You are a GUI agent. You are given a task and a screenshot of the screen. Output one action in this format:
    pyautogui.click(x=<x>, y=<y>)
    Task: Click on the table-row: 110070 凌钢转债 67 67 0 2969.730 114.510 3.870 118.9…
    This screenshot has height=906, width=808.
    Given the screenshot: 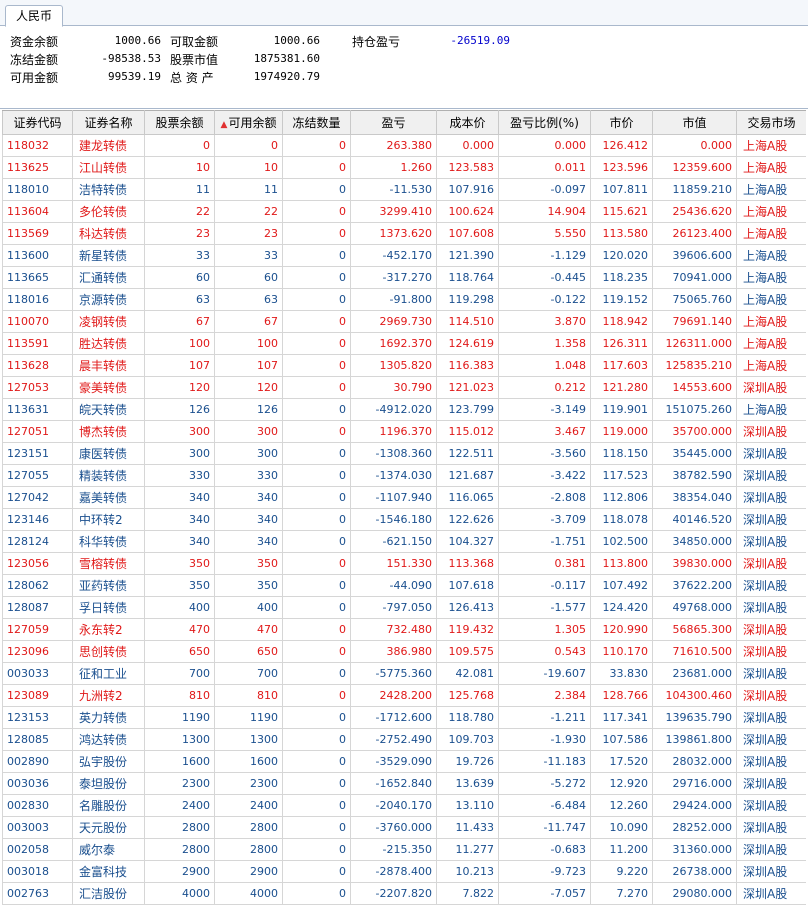 What is the action you would take?
    pyautogui.click(x=404, y=321)
    